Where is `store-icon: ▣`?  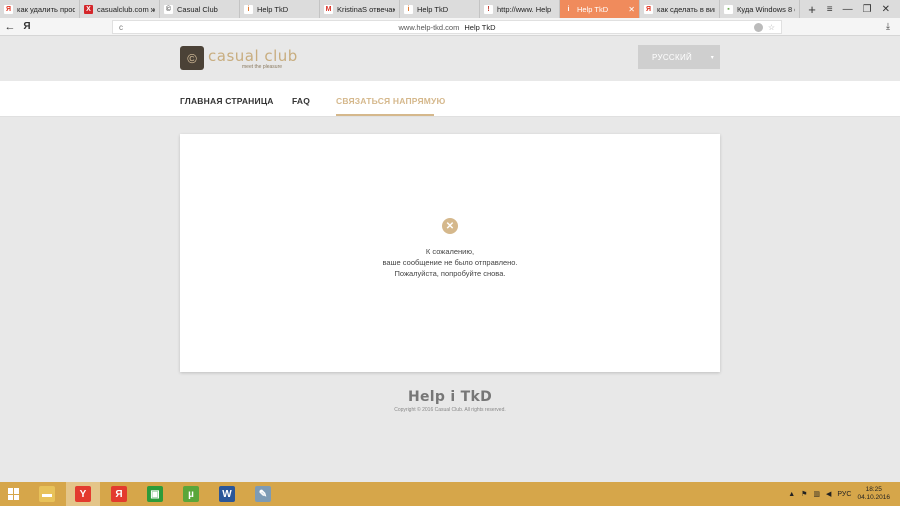
store-icon: ▣ is located at coordinates (155, 494).